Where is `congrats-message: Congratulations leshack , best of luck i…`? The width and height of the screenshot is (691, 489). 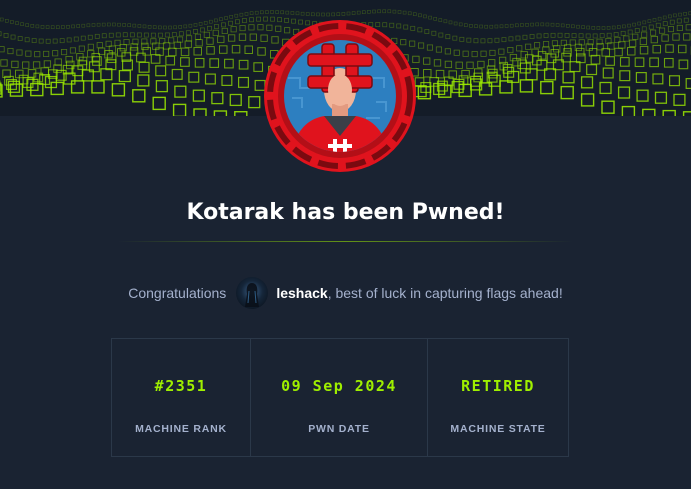 congrats-message: Congratulations leshack , best of luck i… is located at coordinates (345, 293).